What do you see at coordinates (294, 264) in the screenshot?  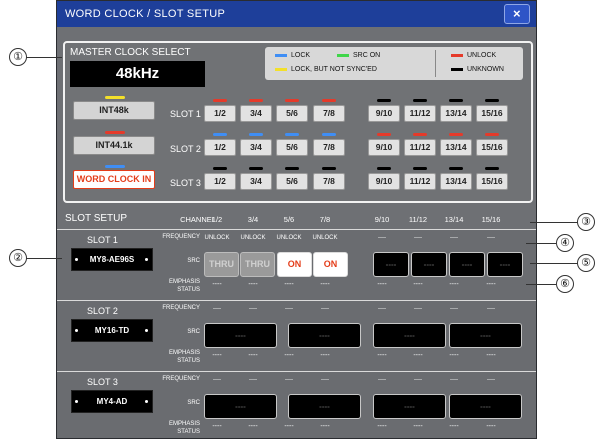 I see `src-button-3: ON` at bounding box center [294, 264].